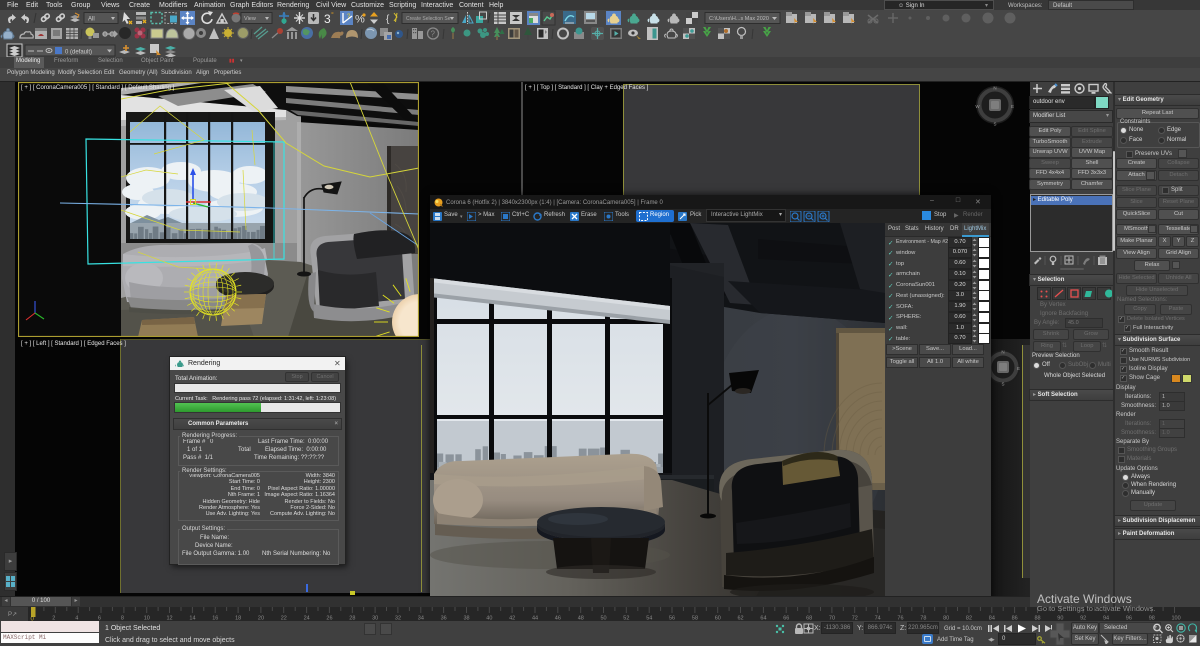  I want to click on svg-text: C:\Users\H...s Max 2020, so click(739, 19).